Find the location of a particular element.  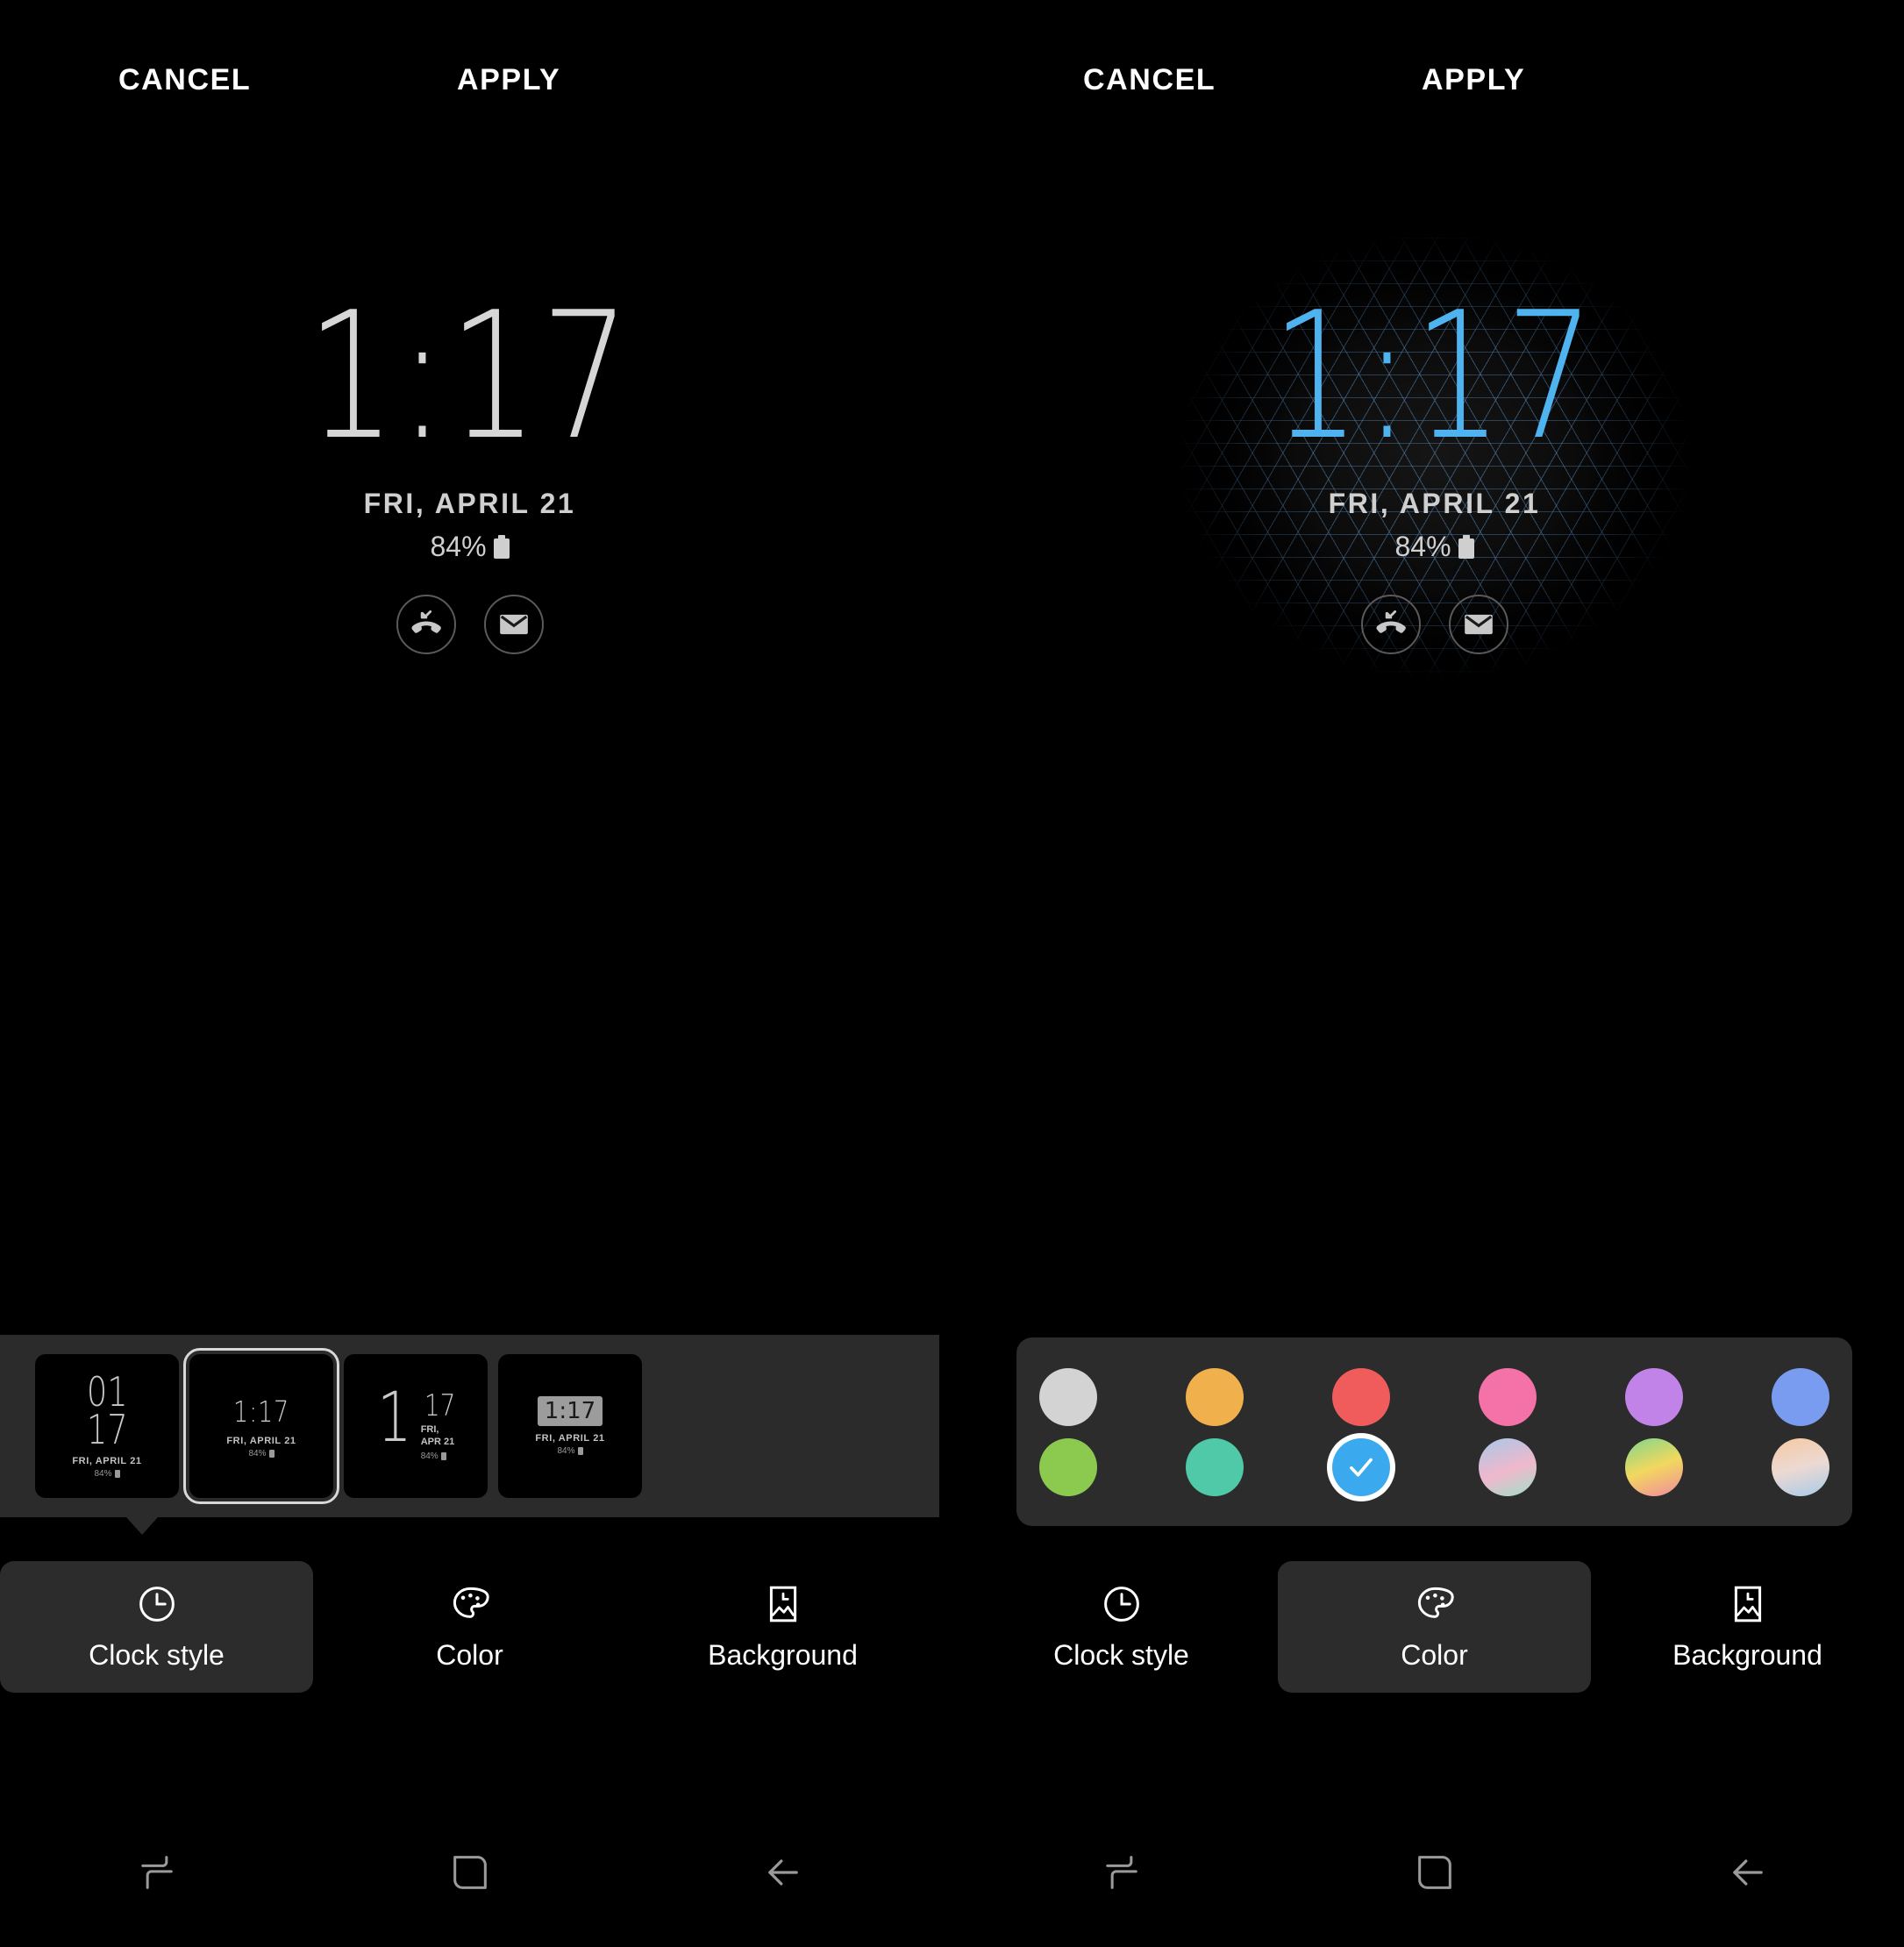

tab-bar-left: Clock style Color Background is located at coordinates (469, 1627).